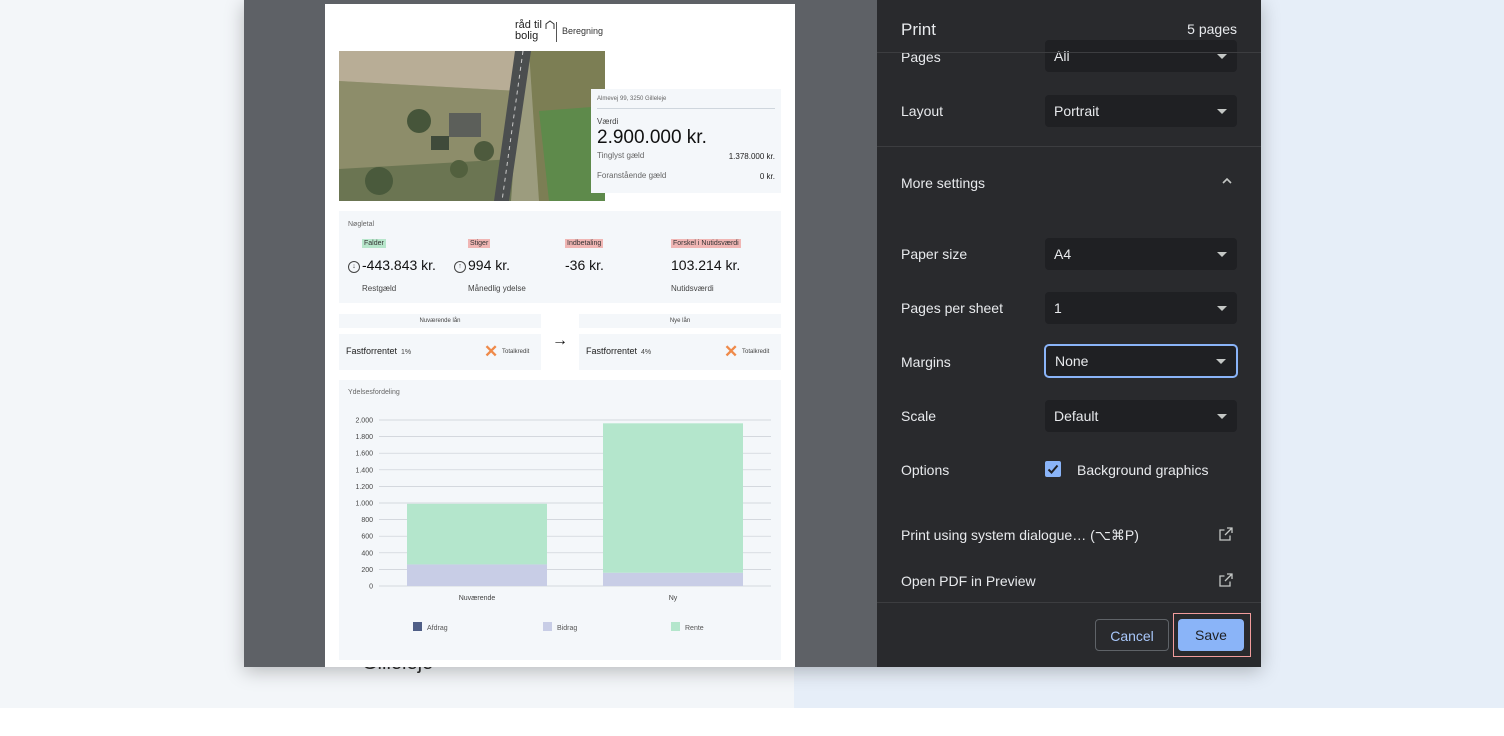  Describe the element at coordinates (673, 598) in the screenshot. I see `x-tick-label: Ny` at that location.